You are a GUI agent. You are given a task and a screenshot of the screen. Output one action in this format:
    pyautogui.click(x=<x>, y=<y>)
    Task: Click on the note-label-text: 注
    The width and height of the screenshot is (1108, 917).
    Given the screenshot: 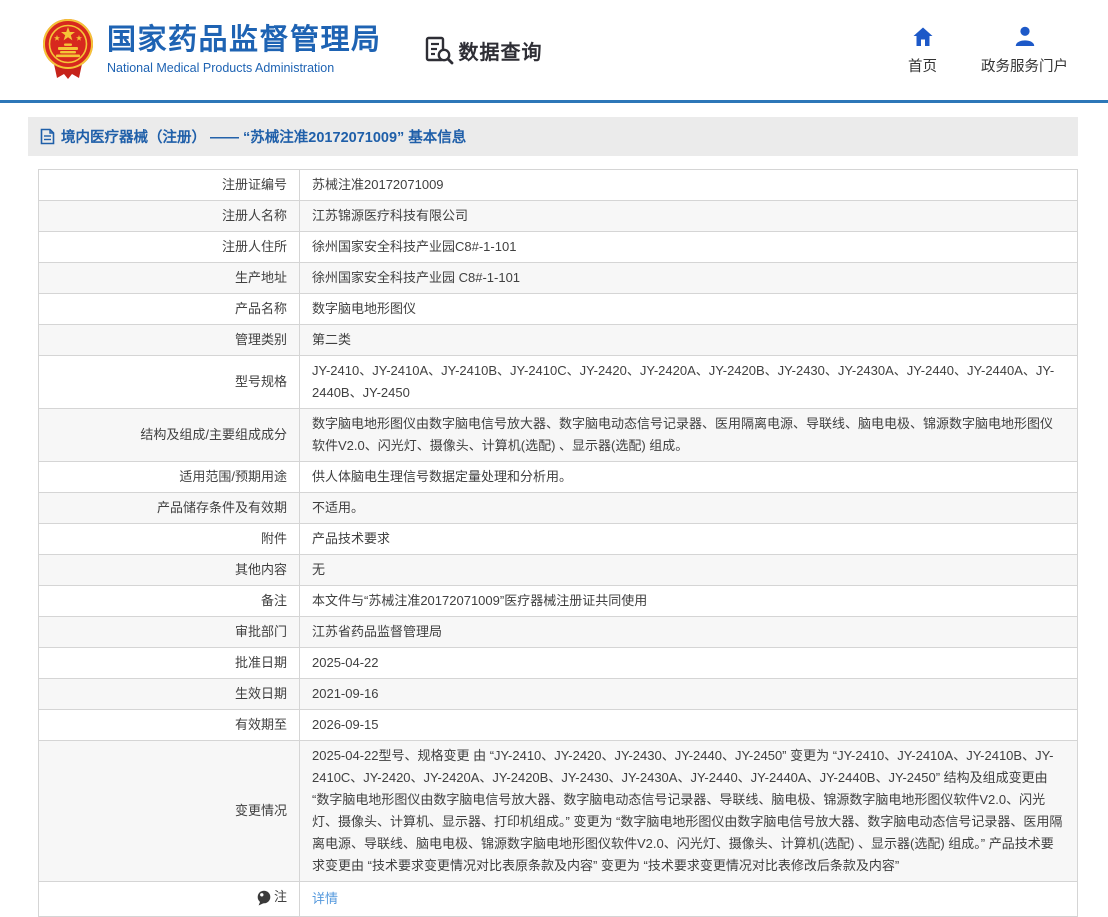 What is the action you would take?
    pyautogui.click(x=280, y=896)
    